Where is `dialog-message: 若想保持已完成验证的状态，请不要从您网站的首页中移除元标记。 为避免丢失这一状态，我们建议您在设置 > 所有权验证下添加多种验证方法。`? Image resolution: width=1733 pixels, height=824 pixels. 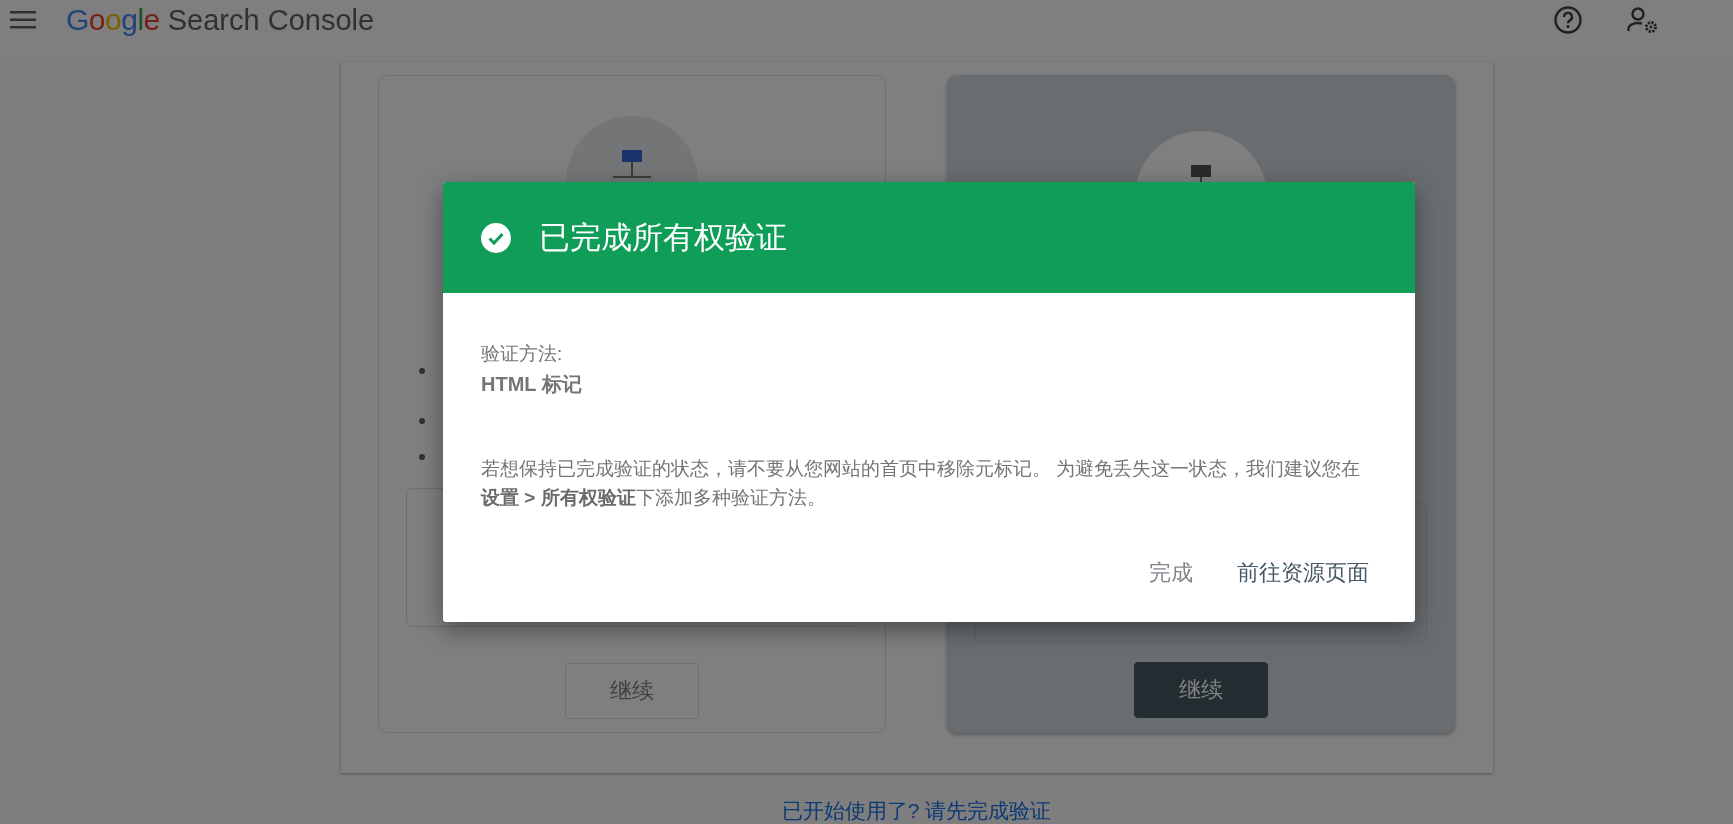 dialog-message: 若想保持已完成验证的状态，请不要从您网站的首页中移除元标记。 为避免丢失这一状态，我们建议您在设置 > 所有权验证下添加多种验证方法。 is located at coordinates (921, 483).